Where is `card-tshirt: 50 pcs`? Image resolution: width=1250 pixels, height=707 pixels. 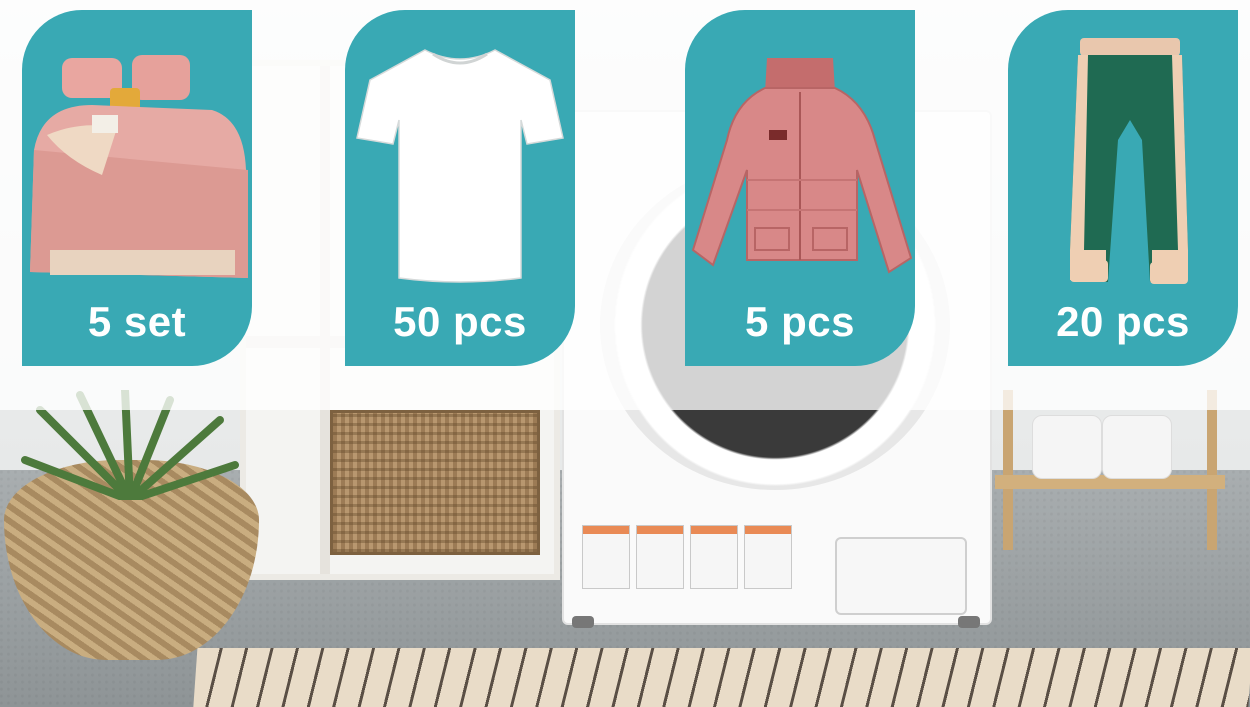 card-tshirt: 50 pcs is located at coordinates (460, 188).